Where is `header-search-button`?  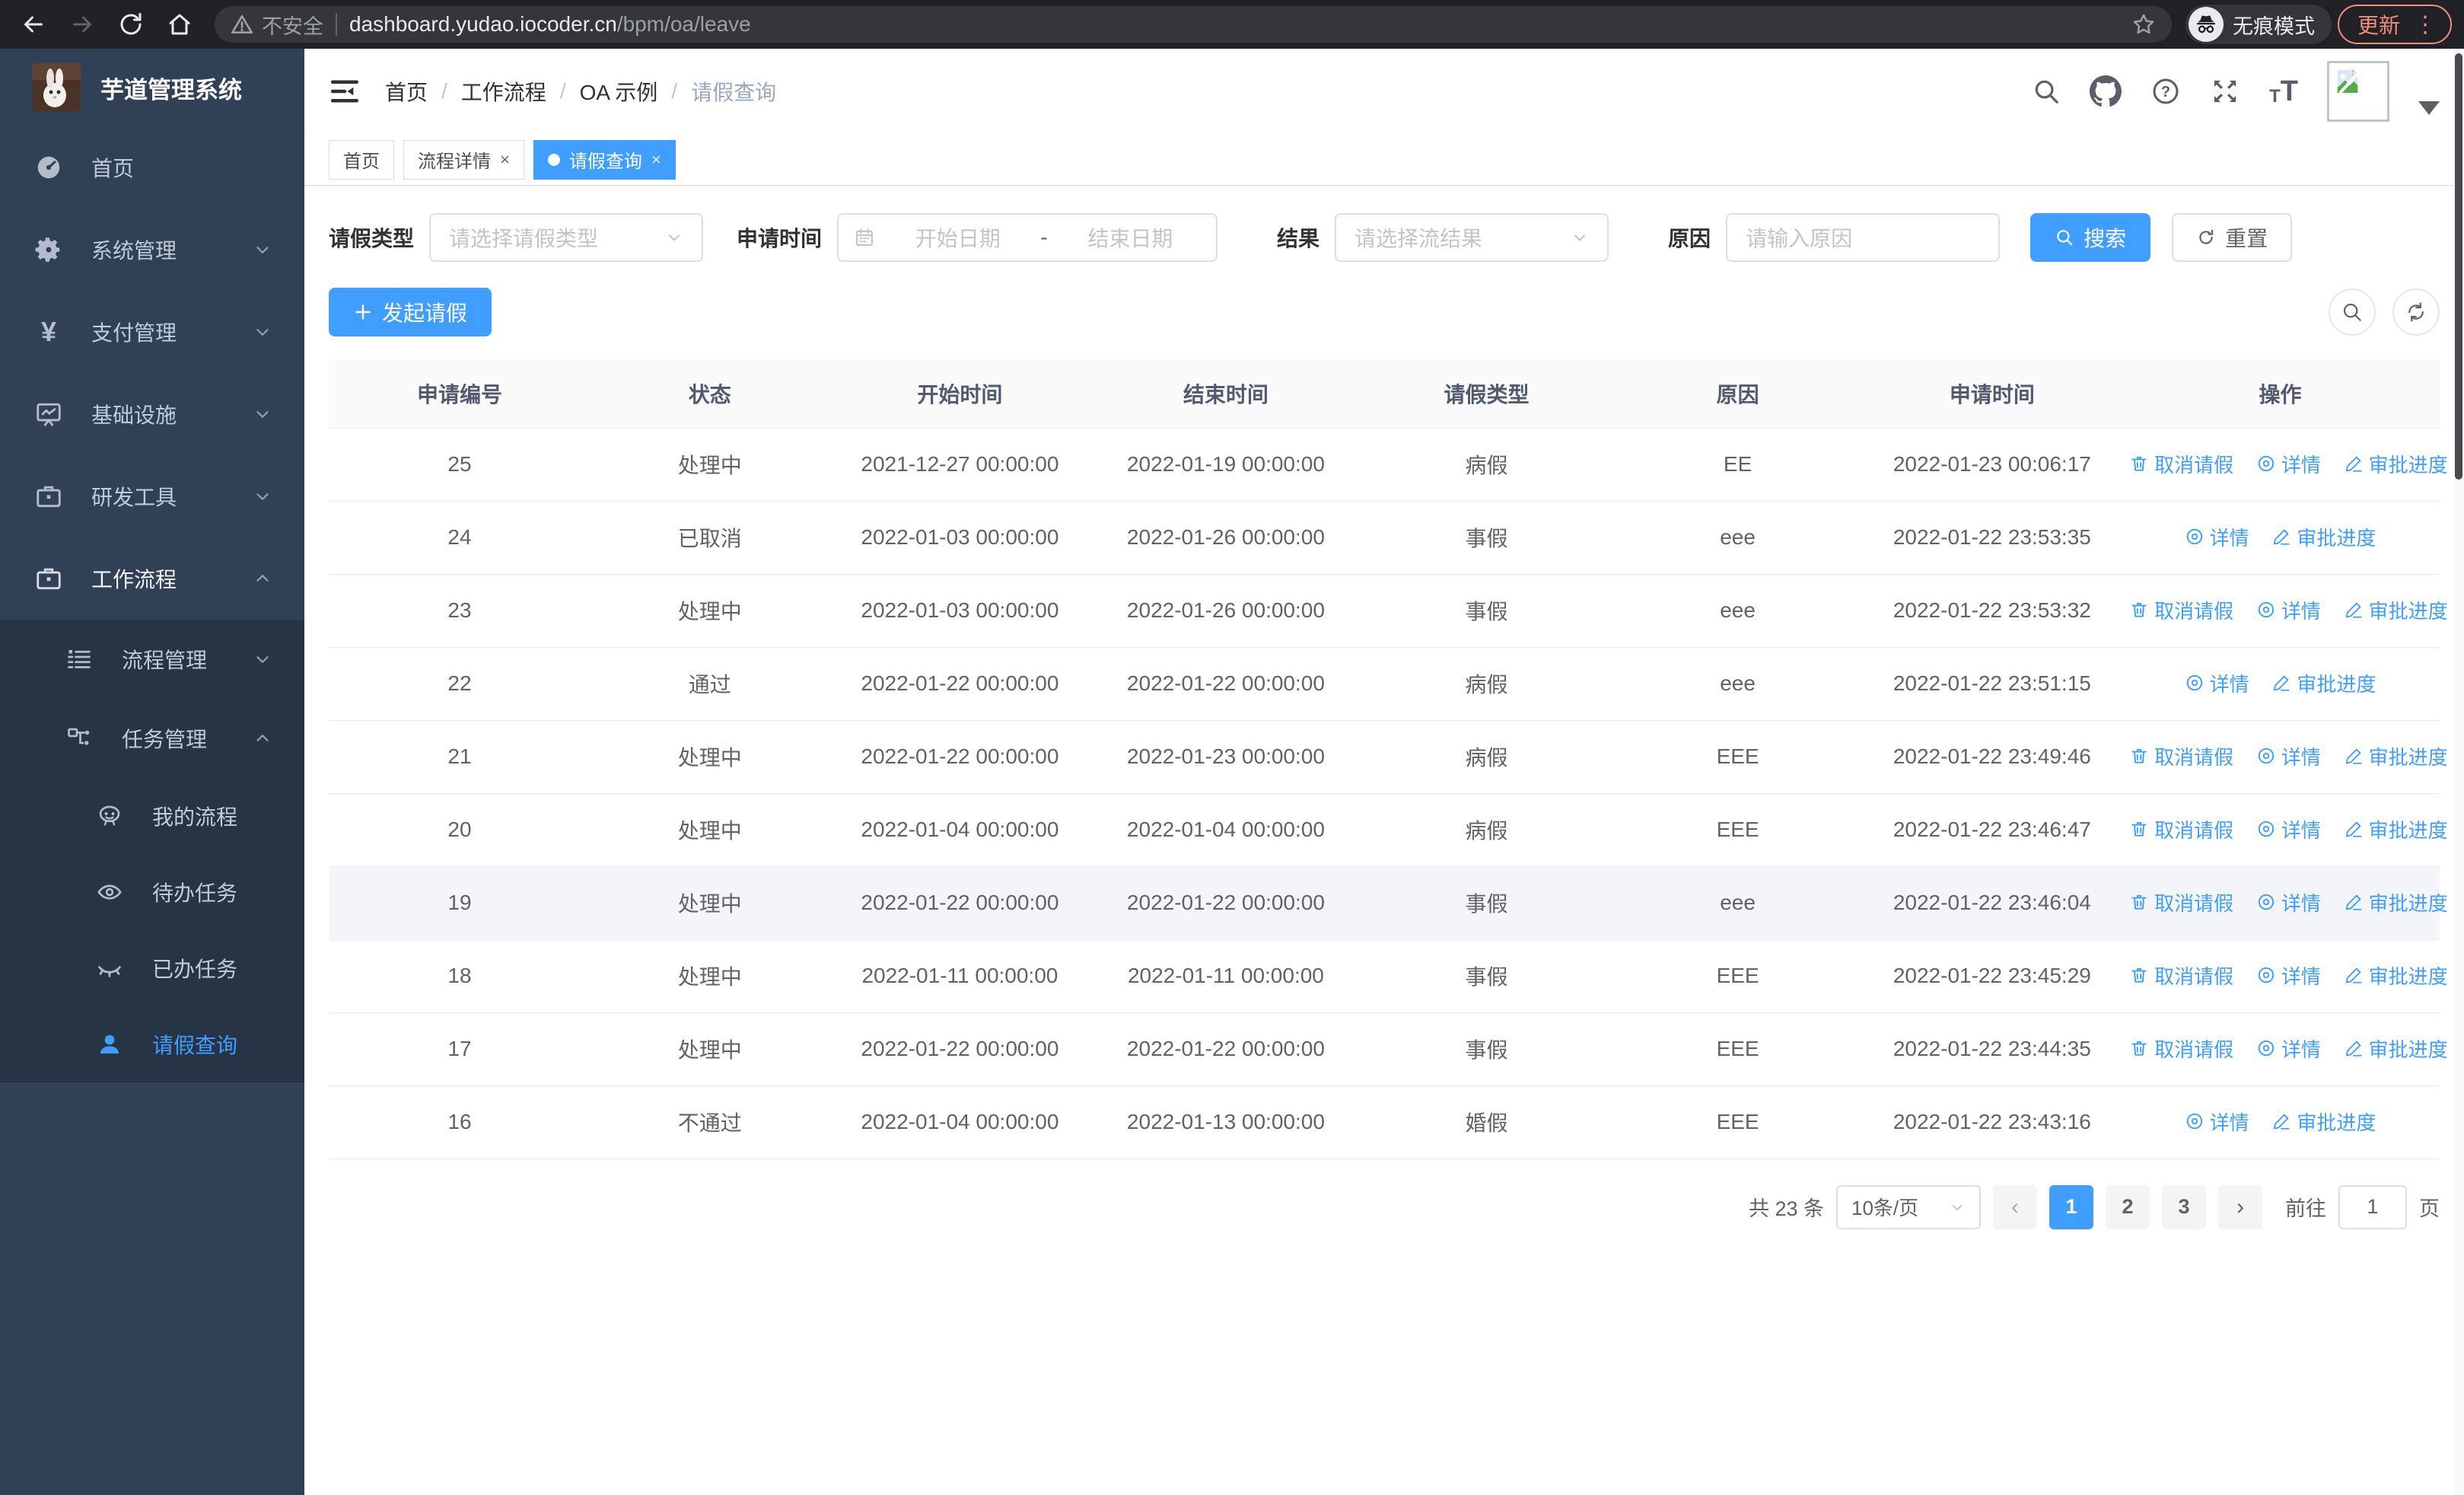
header-search-button is located at coordinates (2046, 92).